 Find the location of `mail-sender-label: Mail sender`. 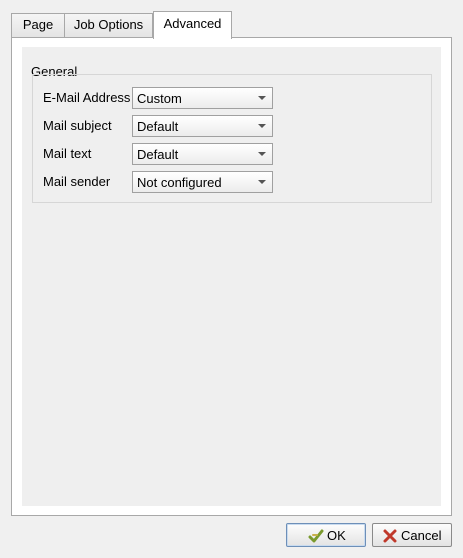

mail-sender-label: Mail sender is located at coordinates (77, 181).